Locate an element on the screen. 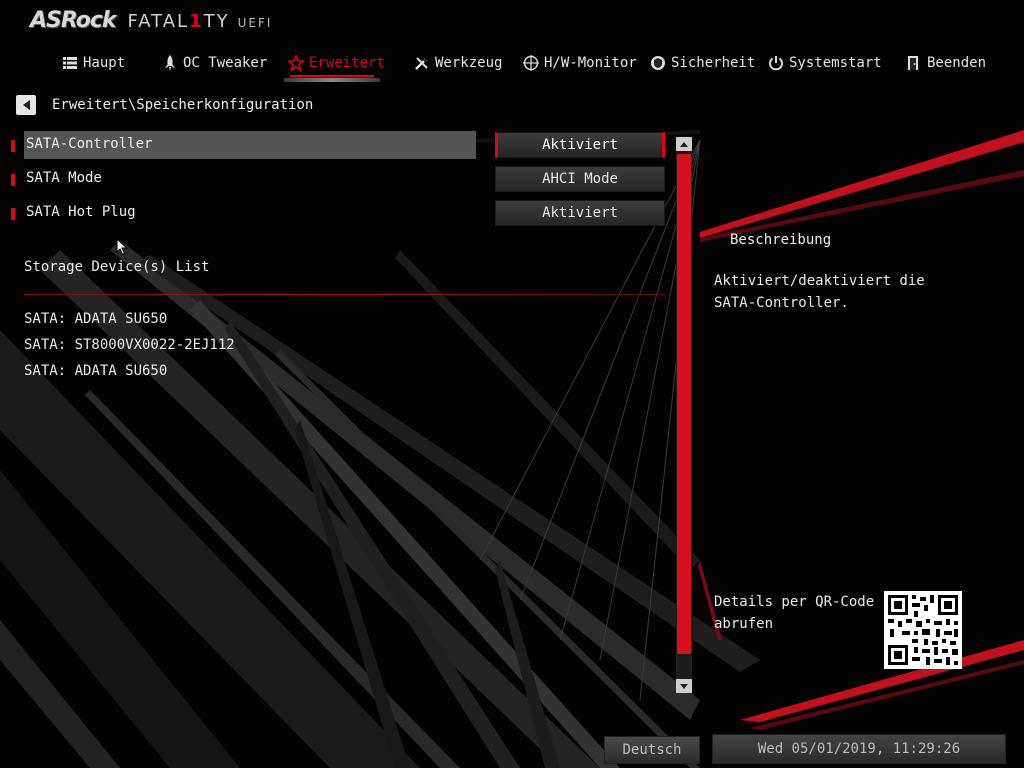  setting-row-sata-mode: SATA Mode AHCI Mode is located at coordinates (338, 179).